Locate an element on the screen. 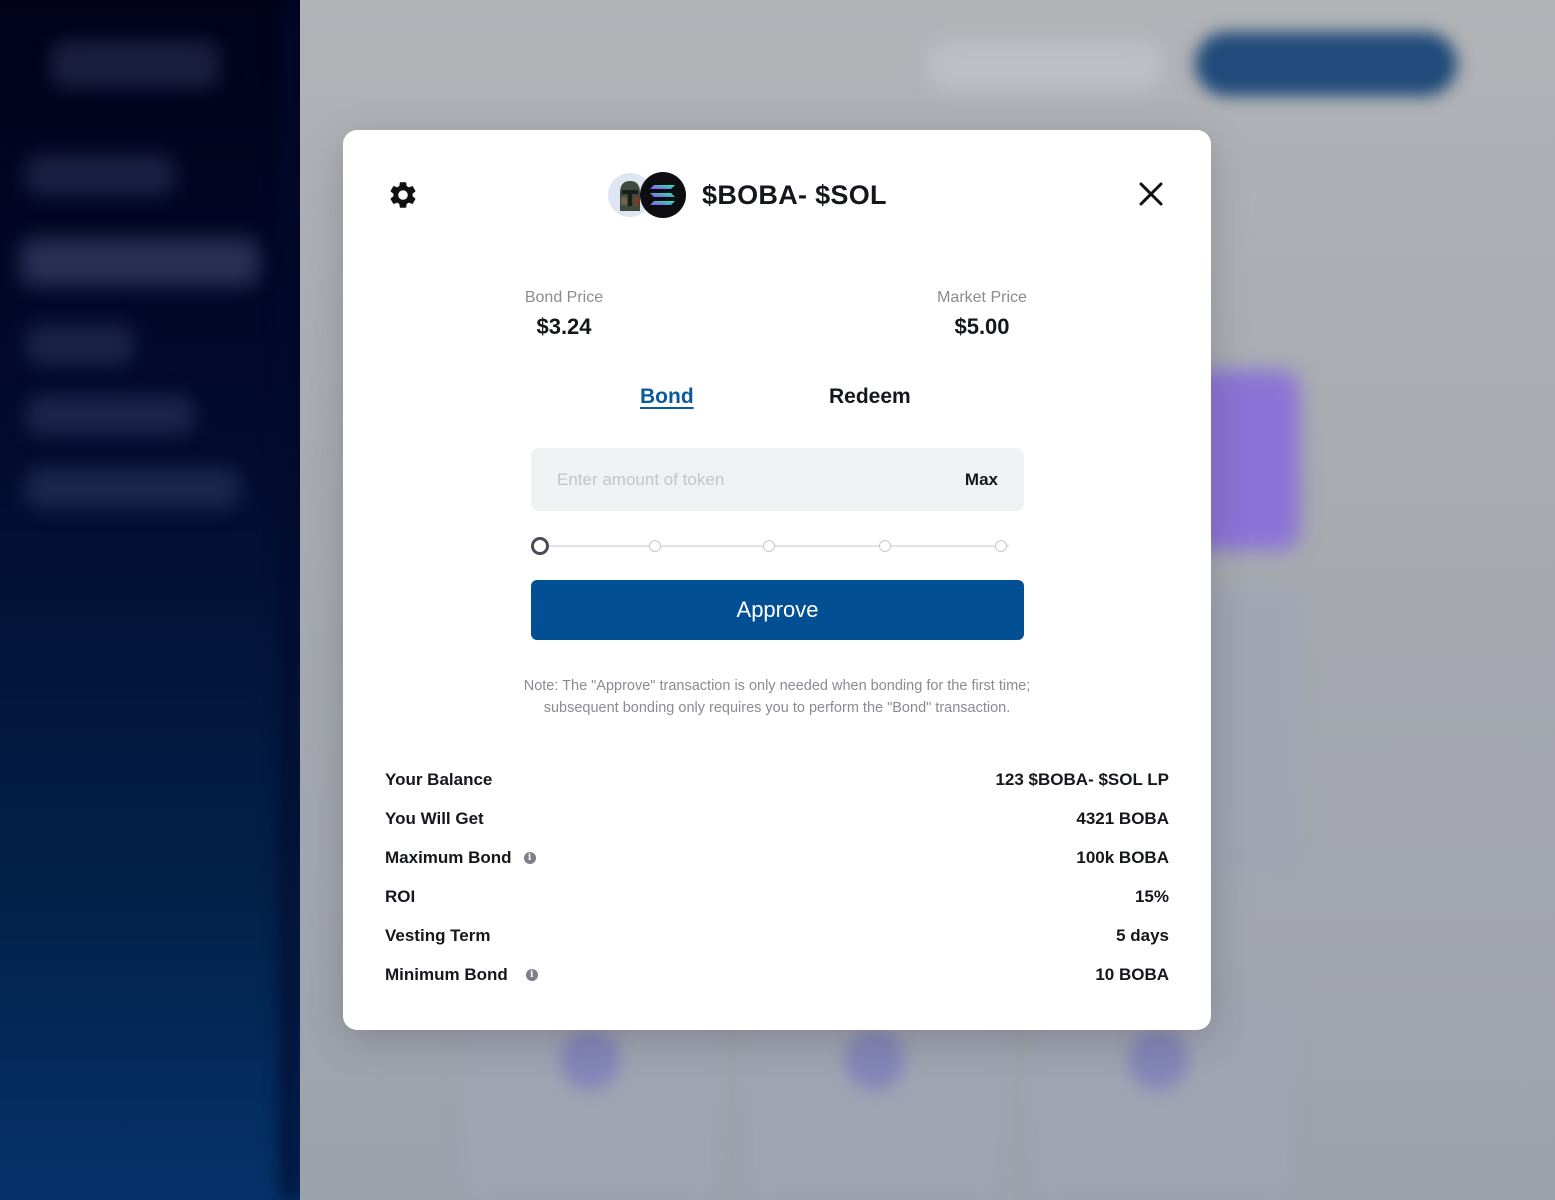 Image resolution: width=1555 pixels, height=1200 pixels. detail-label: Vesting Term is located at coordinates (438, 935).